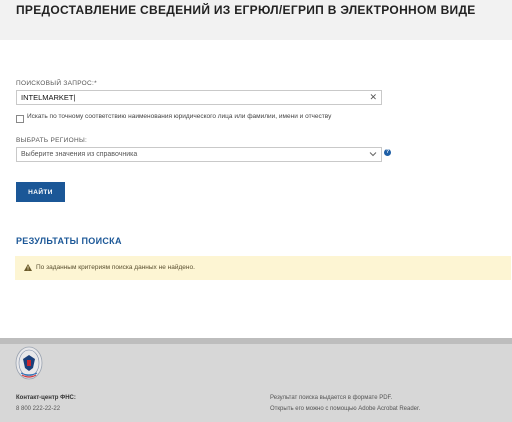 Image resolution: width=512 pixels, height=422 pixels. Describe the element at coordinates (56, 83) in the screenshot. I see `search-label: ПОИСКОВЫЙ ЗАПРОС:*` at that location.